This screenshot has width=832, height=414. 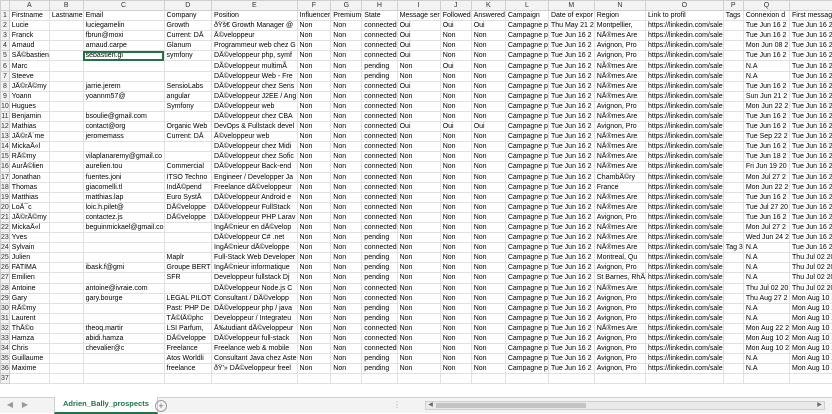 I want to click on cell: Ã‰tudiant dÃ©veloppeur, so click(x=255, y=328).